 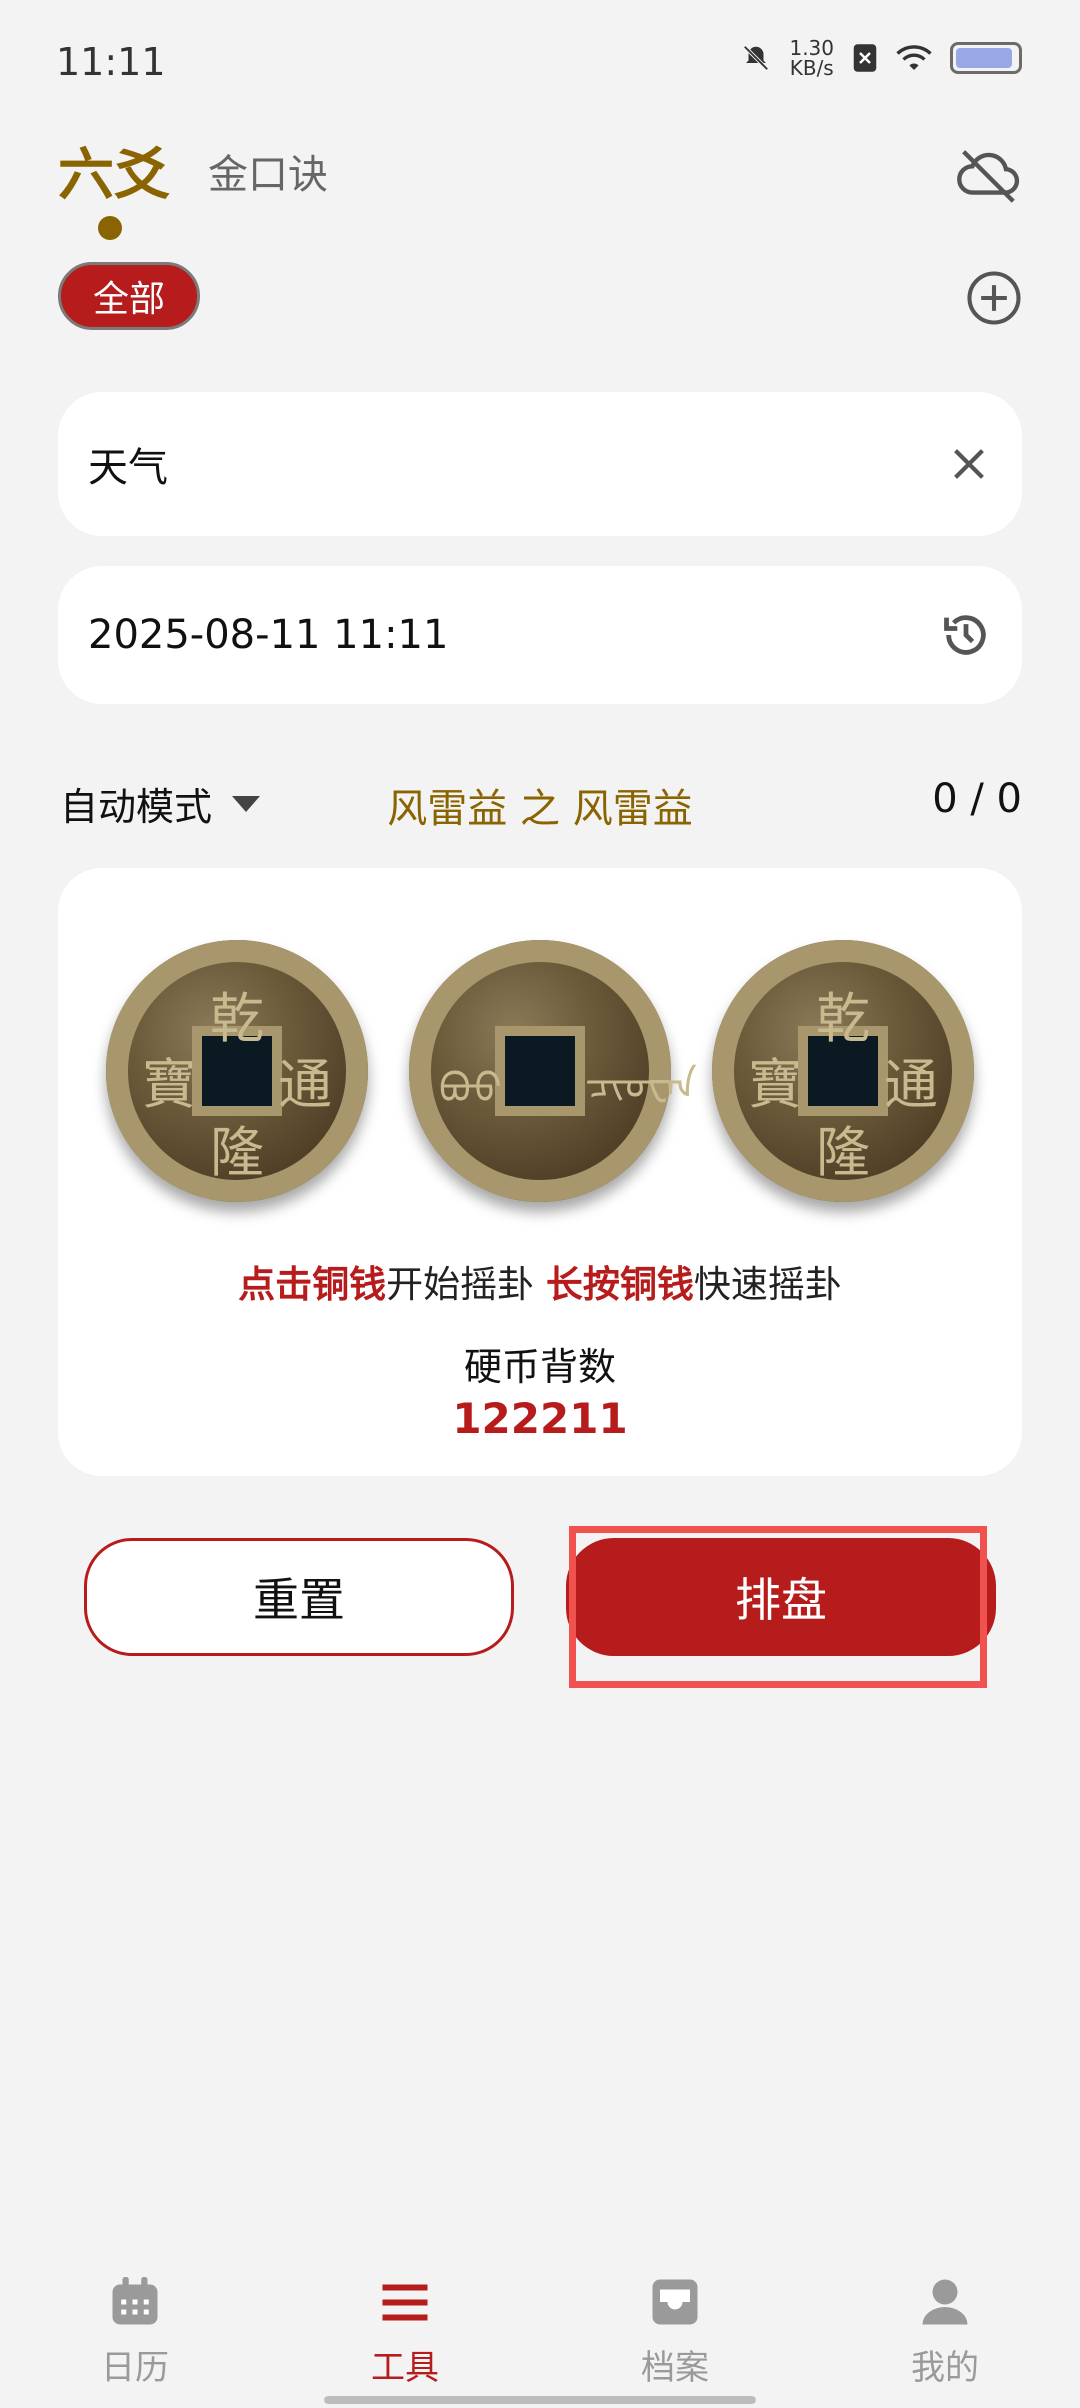 What do you see at coordinates (914, 57) in the screenshot?
I see `wifi-icon` at bounding box center [914, 57].